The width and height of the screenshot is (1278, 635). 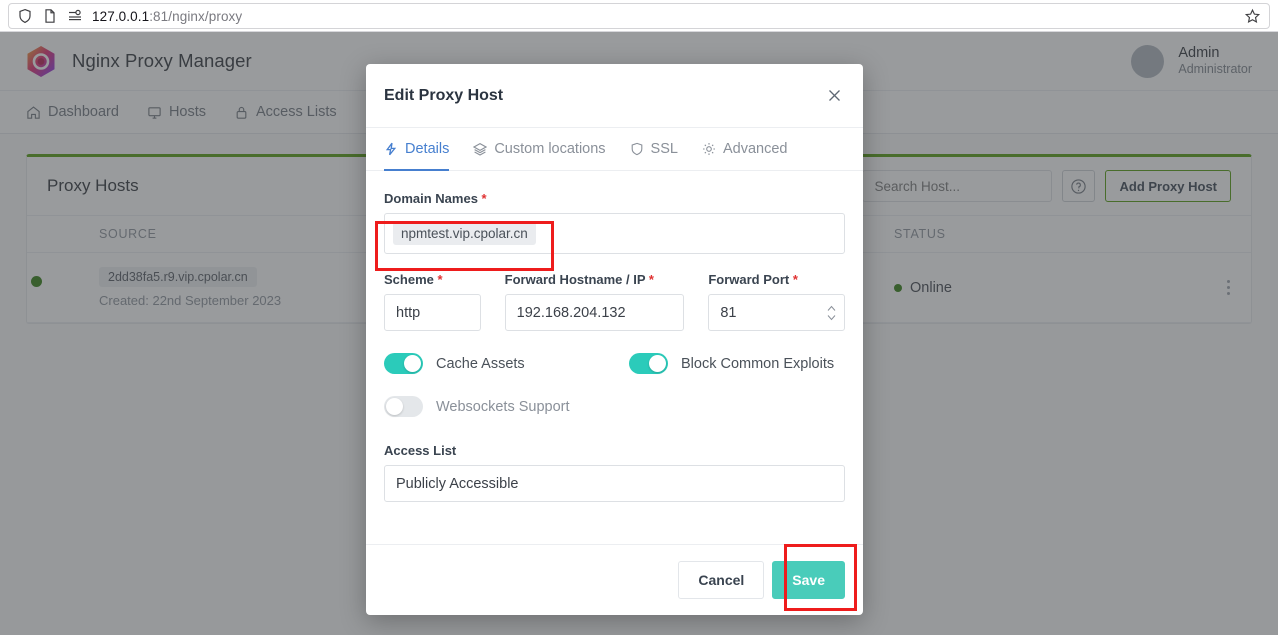 What do you see at coordinates (413, 279) in the screenshot?
I see `scheme-label: Scheme *` at bounding box center [413, 279].